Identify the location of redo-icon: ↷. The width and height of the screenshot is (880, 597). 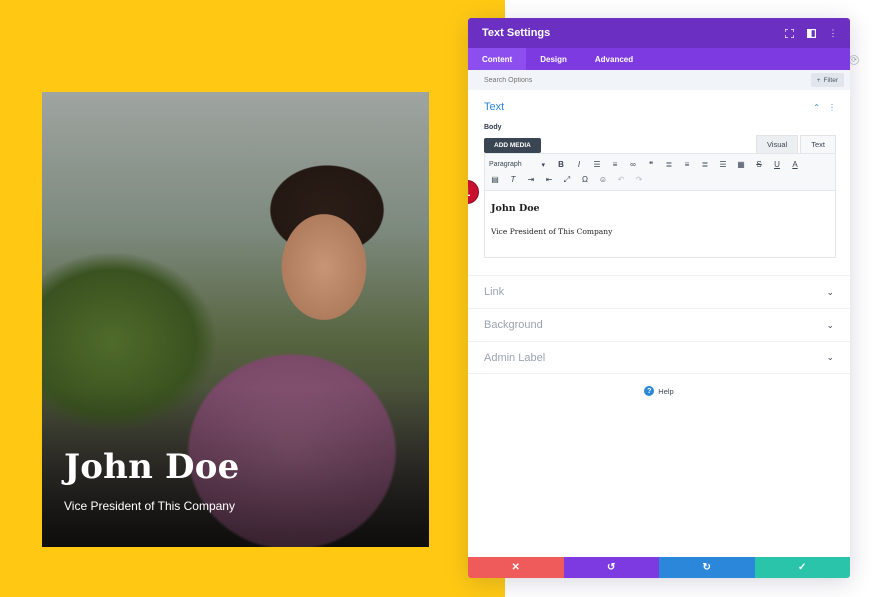
(639, 179).